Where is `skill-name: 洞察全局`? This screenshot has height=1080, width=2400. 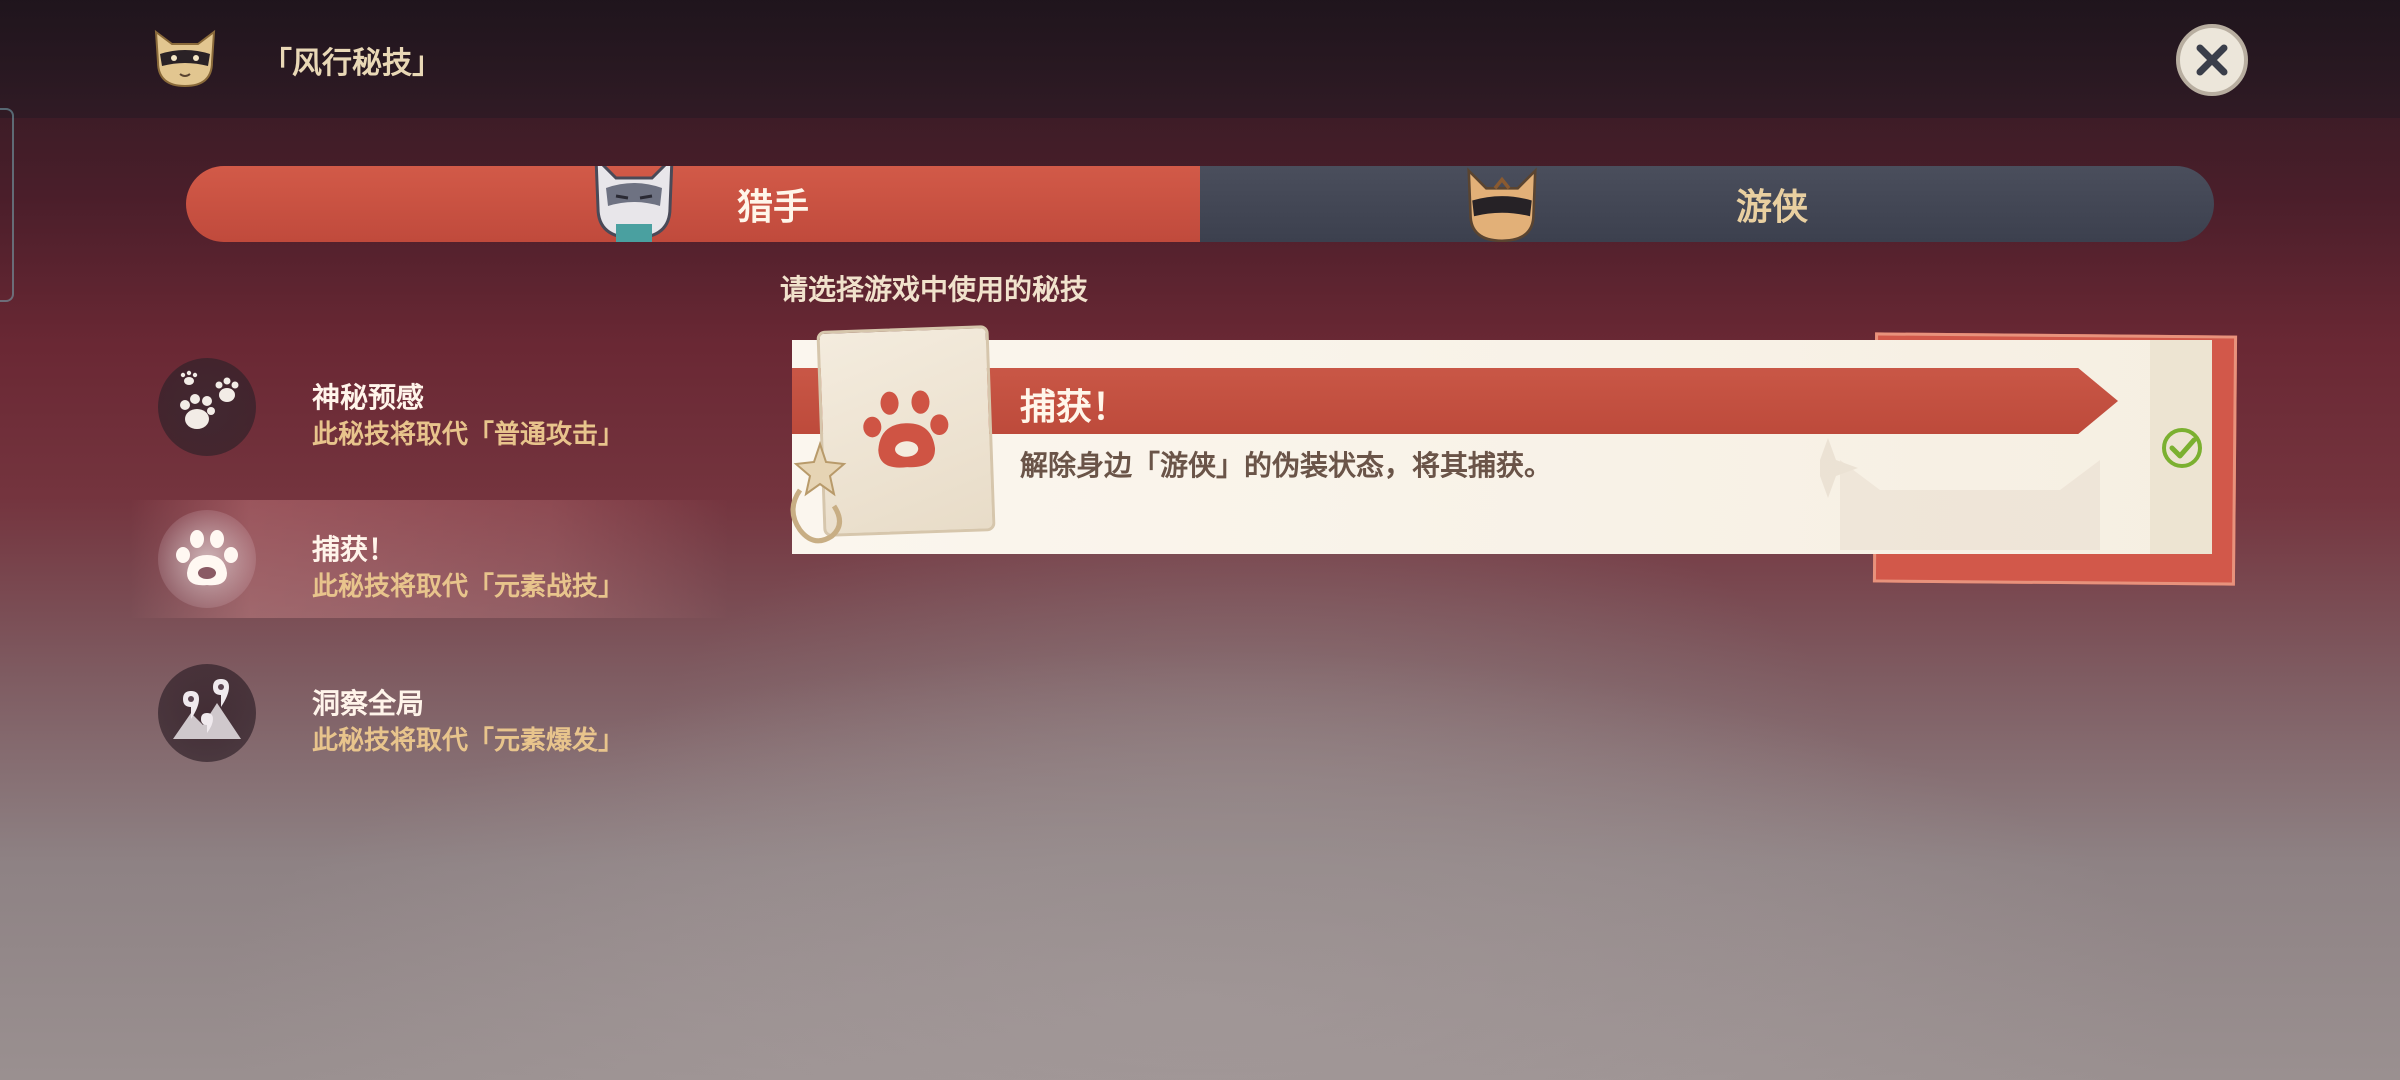
skill-name: 洞察全局 is located at coordinates (368, 703).